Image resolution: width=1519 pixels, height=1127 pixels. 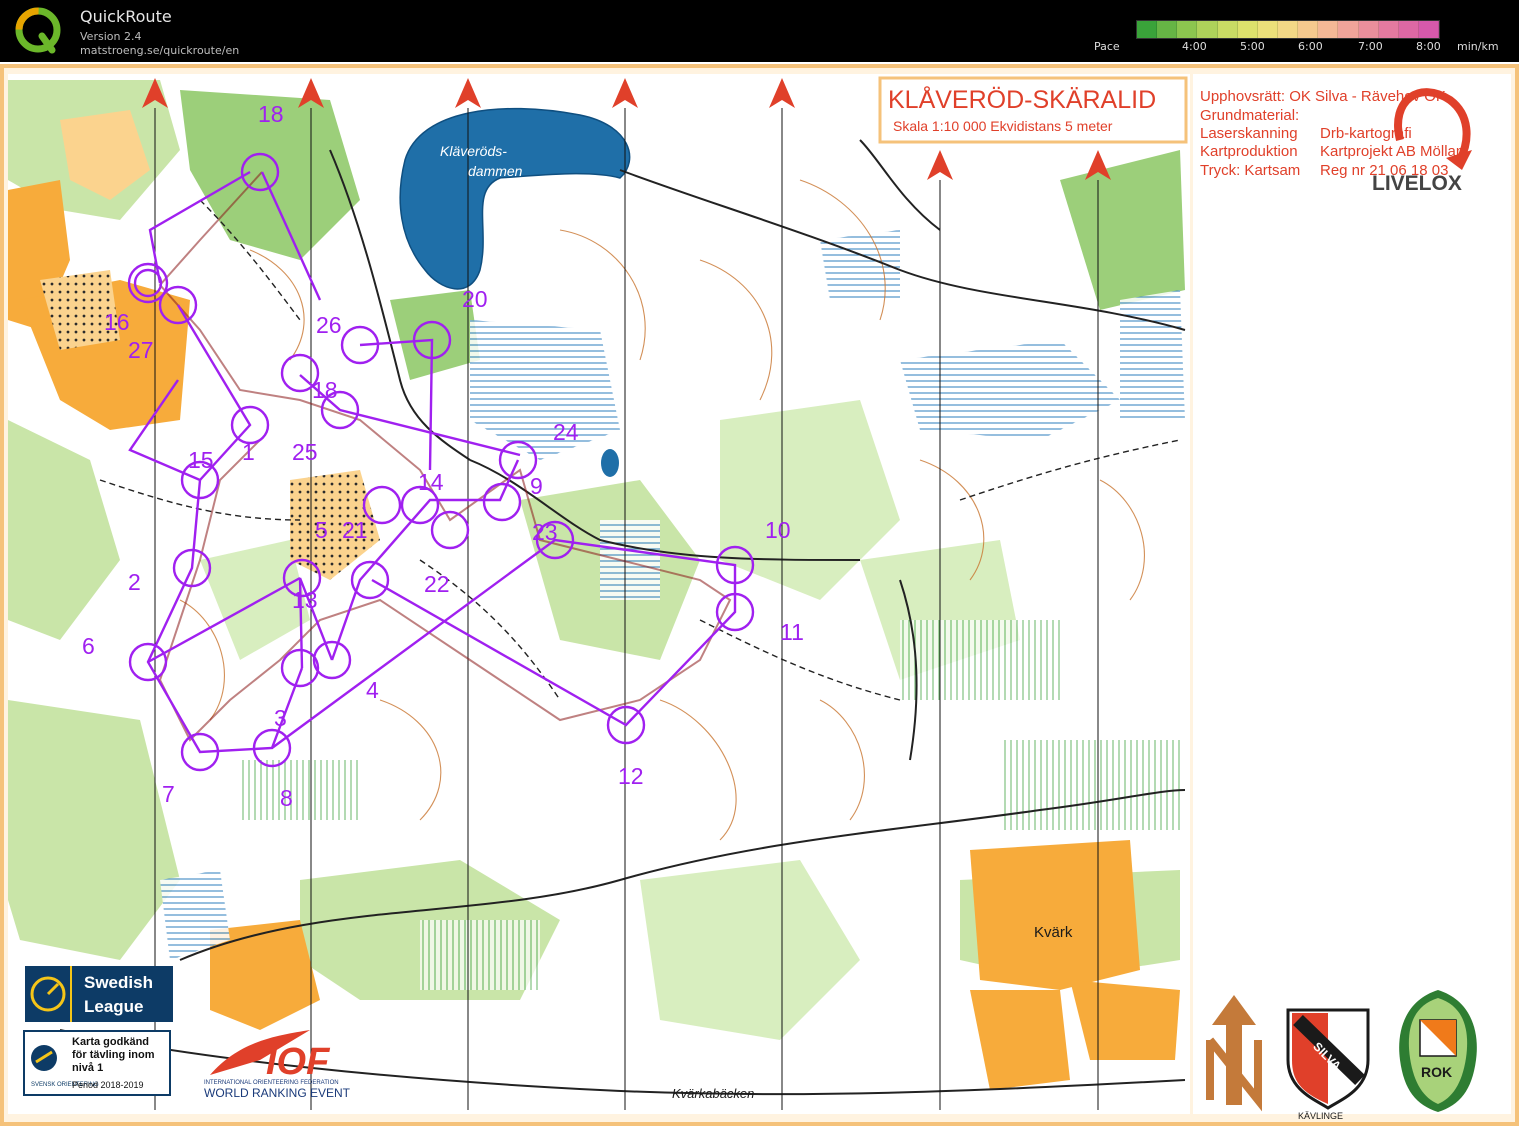 What do you see at coordinates (277, 1093) in the screenshot?
I see `svg-text: WORLD RANKING EVENT` at bounding box center [277, 1093].